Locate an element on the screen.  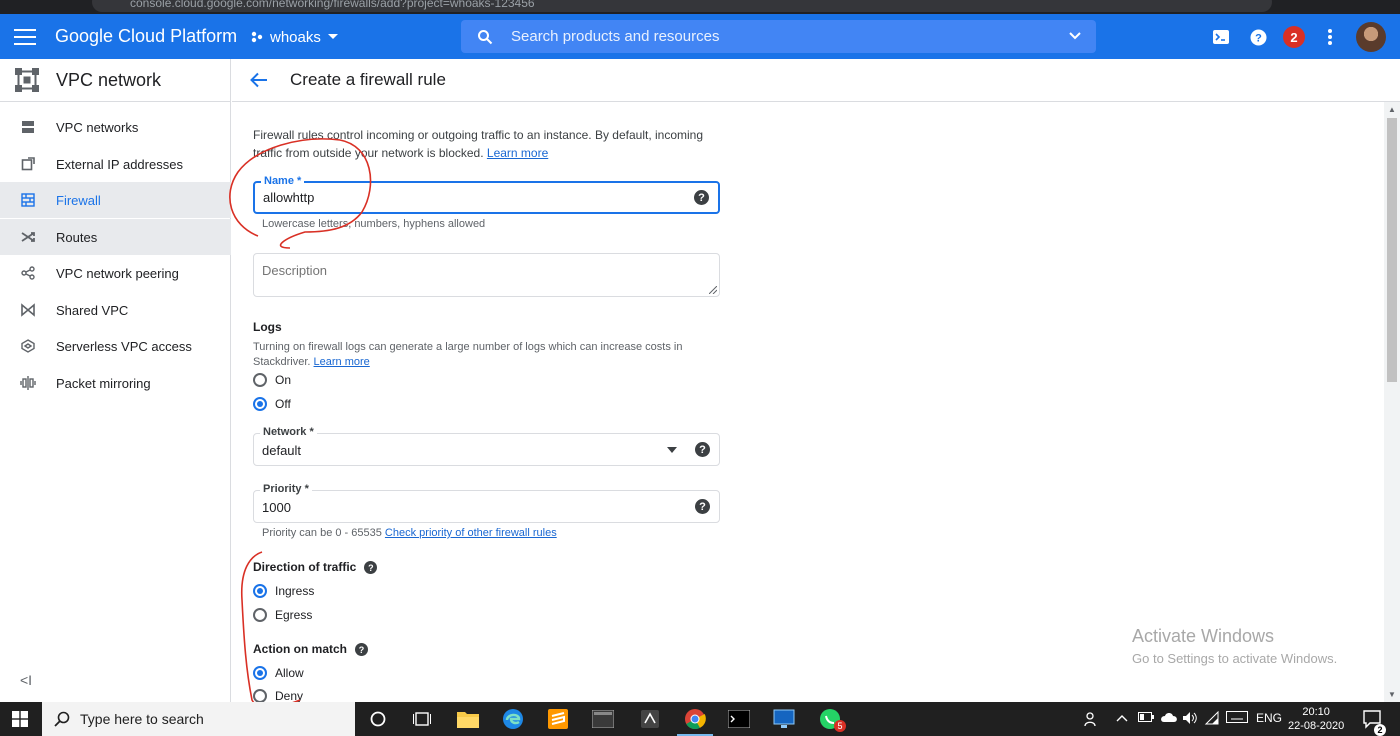
language-indicator: ENG is located at coordinates (1269, 718).